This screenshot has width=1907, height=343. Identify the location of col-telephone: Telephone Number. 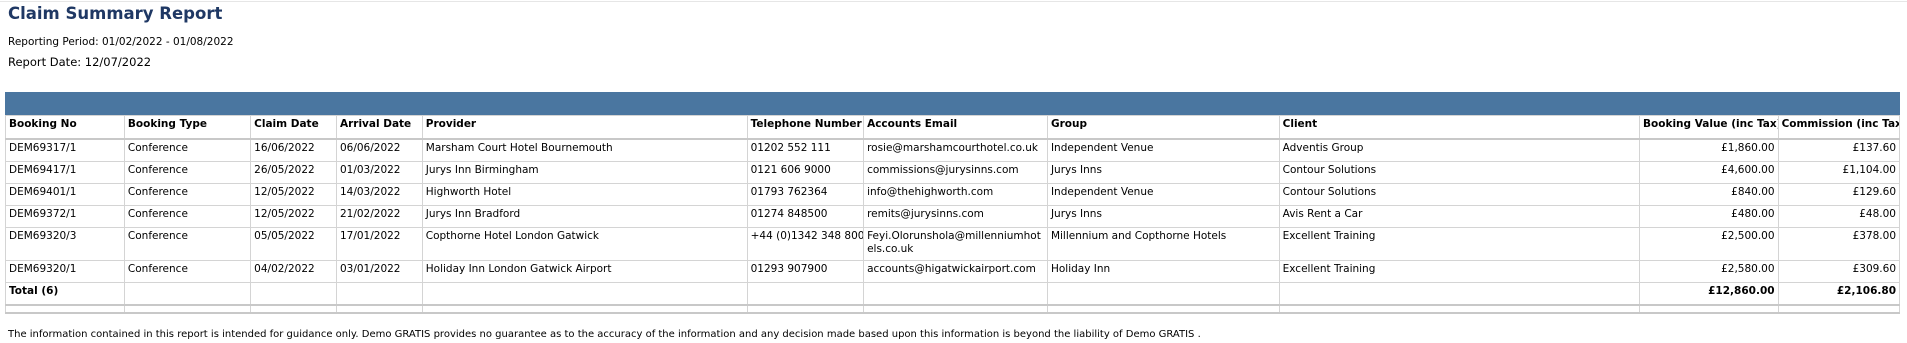
(805, 127).